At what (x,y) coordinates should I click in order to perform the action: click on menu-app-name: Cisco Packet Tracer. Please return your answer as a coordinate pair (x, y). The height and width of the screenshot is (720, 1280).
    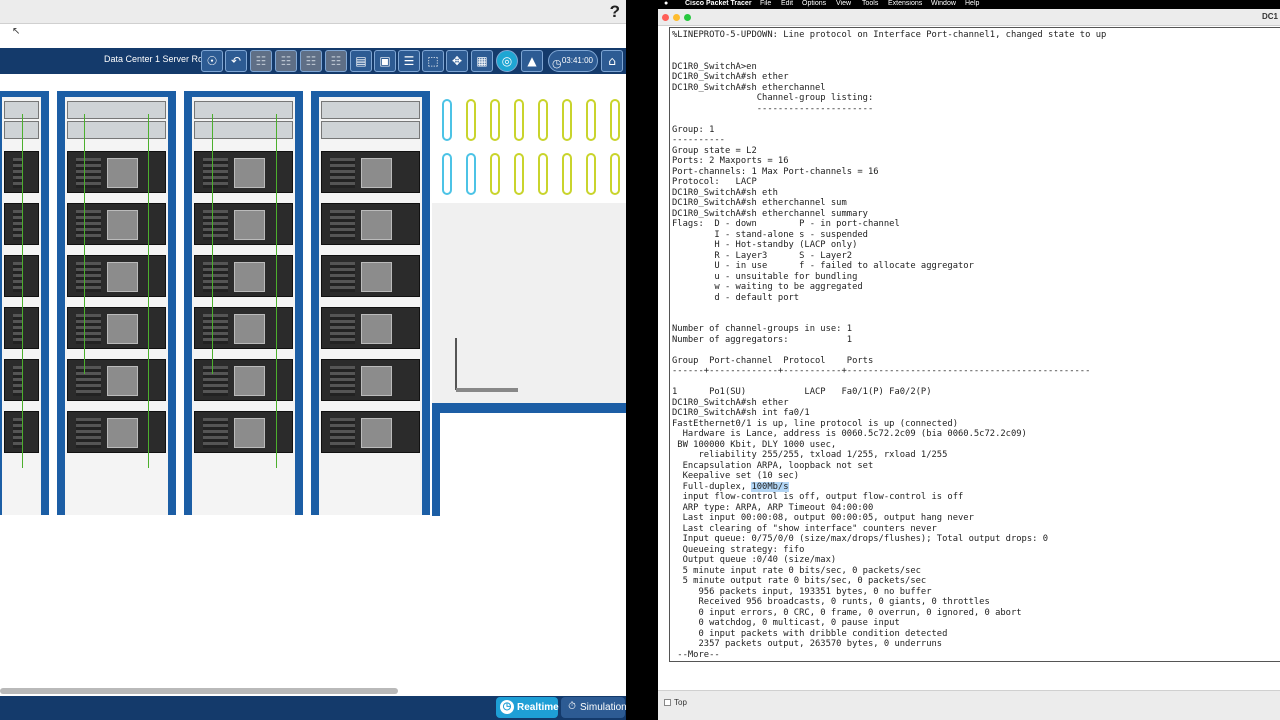
    Looking at the image, I should click on (718, 3).